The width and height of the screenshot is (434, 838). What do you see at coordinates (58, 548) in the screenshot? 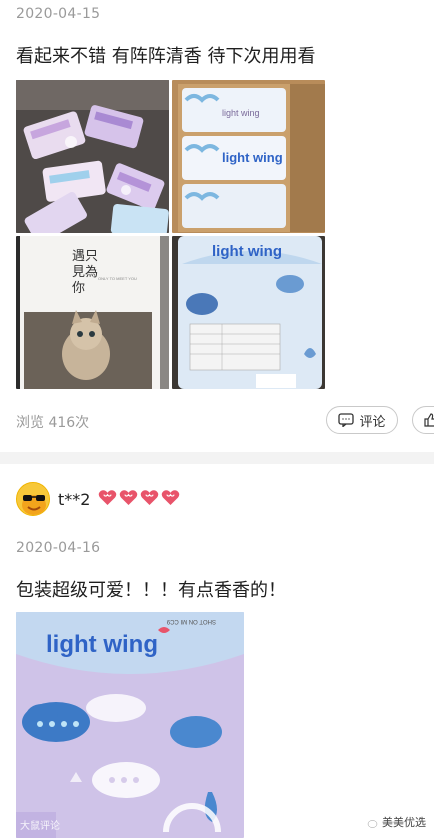
I see `review-date: 2020-04-16` at bounding box center [58, 548].